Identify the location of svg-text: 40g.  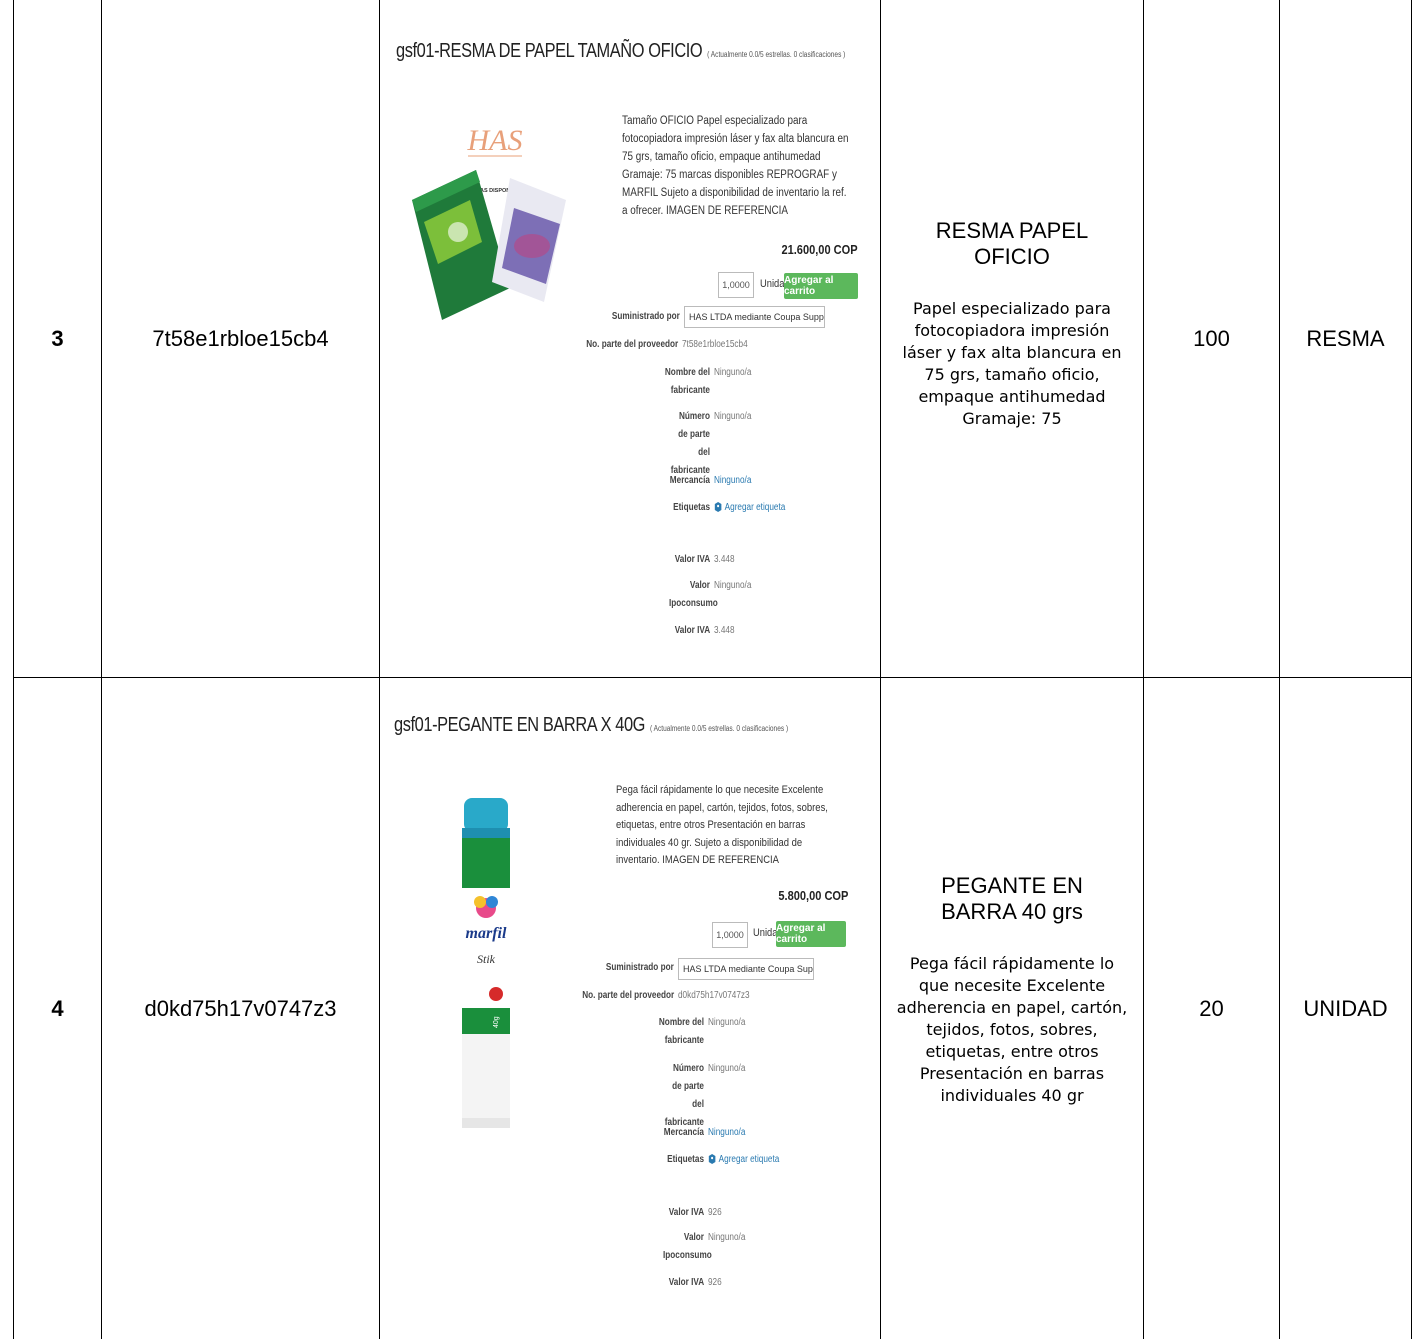
(496, 1022).